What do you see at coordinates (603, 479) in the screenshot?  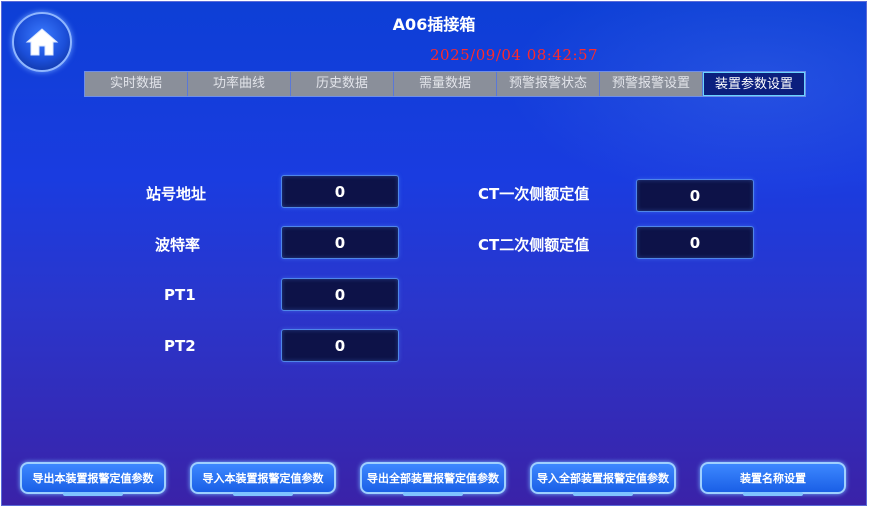 I see `import-all-devices-alarm-params-button: 导入全部装置报警定值参数` at bounding box center [603, 479].